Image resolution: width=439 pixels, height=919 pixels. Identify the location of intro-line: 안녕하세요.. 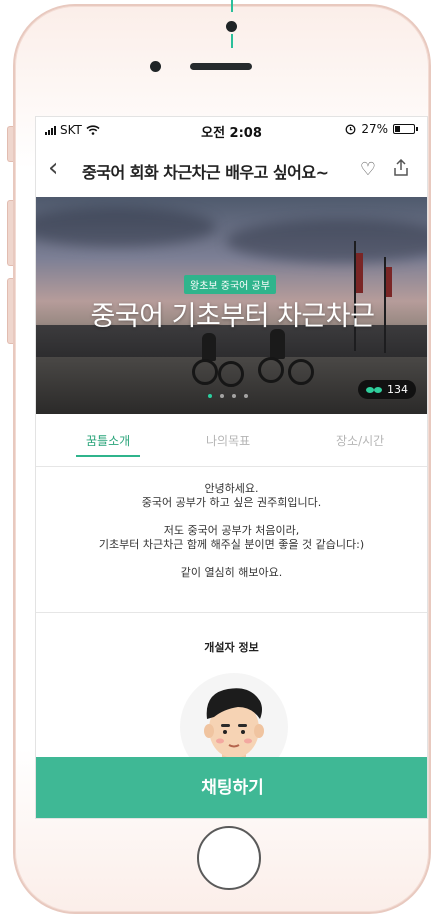
(231, 488).